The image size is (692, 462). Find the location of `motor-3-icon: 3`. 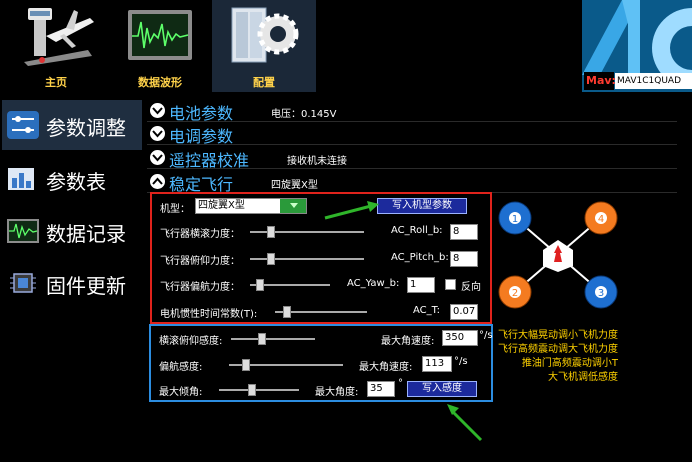

motor-3-icon: 3 is located at coordinates (601, 292).